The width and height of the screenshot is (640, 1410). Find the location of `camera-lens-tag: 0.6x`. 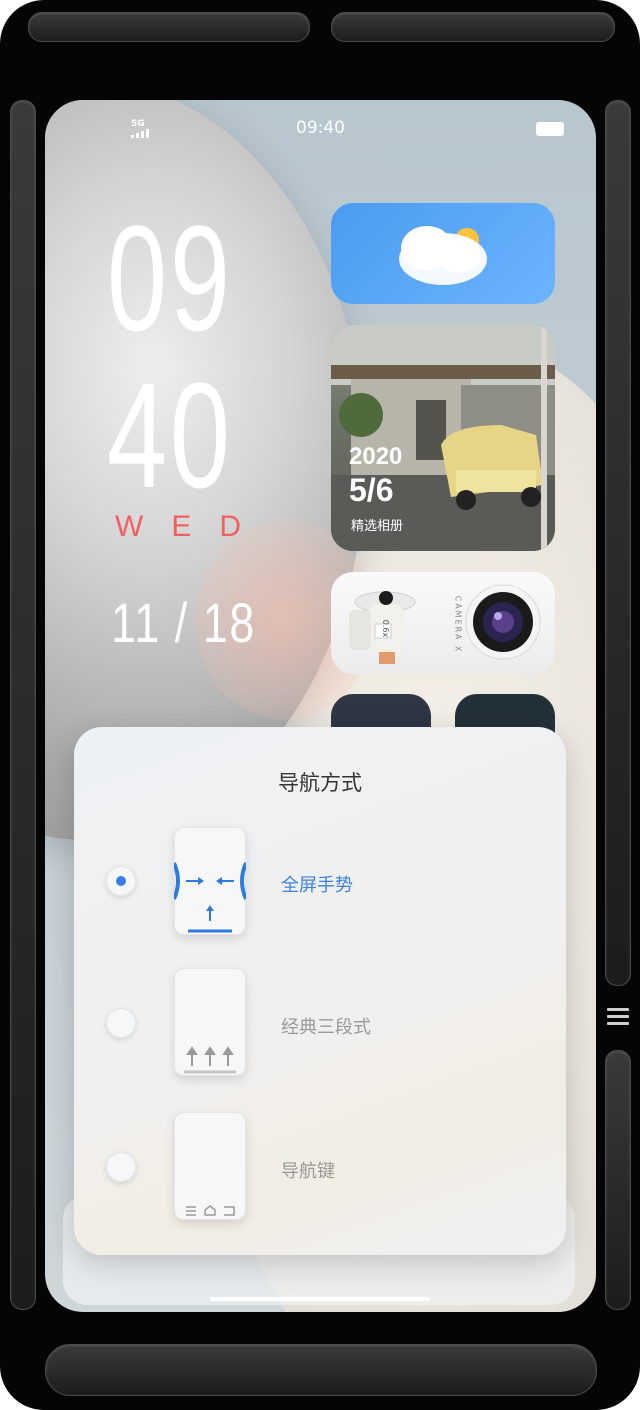

camera-lens-tag: 0.6x is located at coordinates (386, 628).